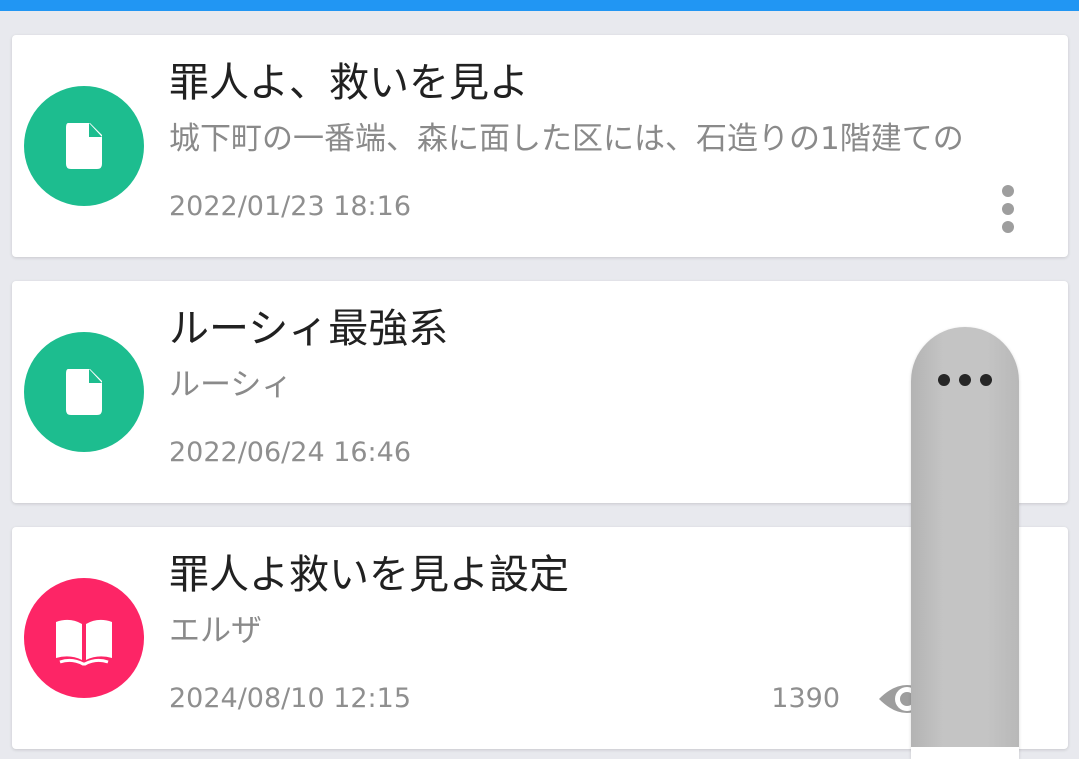 Image resolution: width=1079 pixels, height=759 pixels. What do you see at coordinates (309, 329) in the screenshot?
I see `item-title: ルーシィ最強系` at bounding box center [309, 329].